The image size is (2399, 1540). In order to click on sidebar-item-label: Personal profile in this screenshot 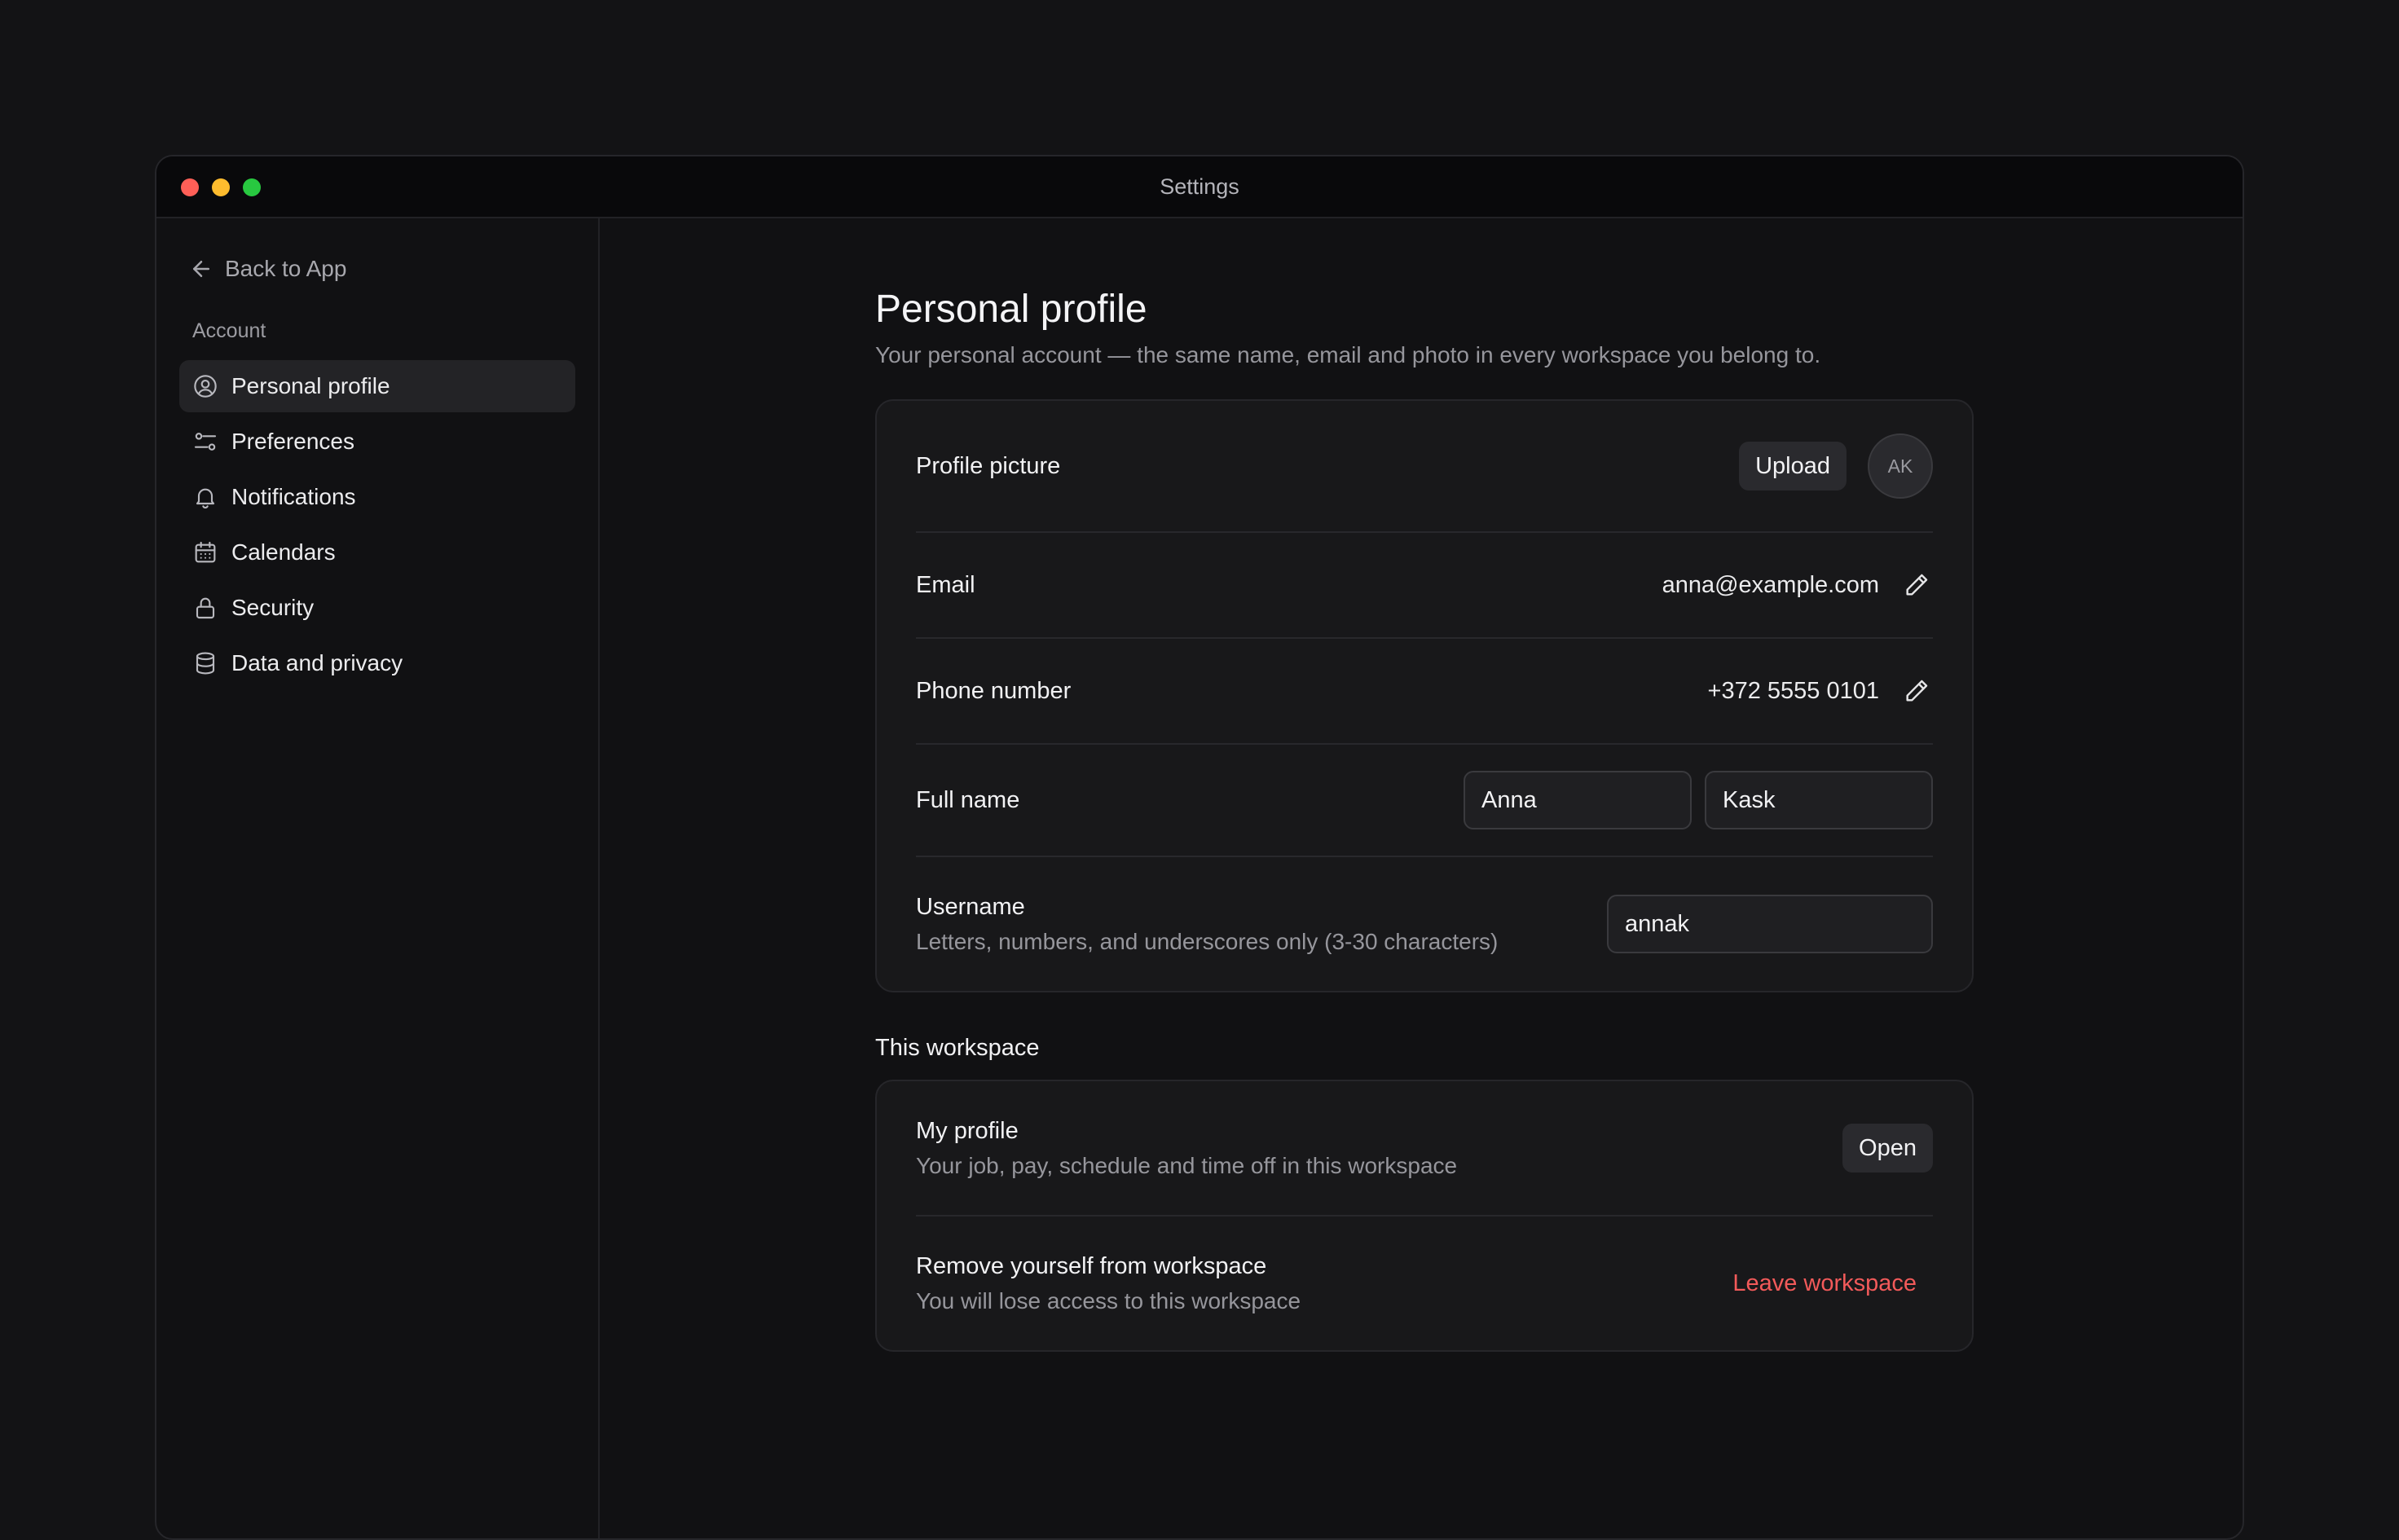, I will do `click(310, 385)`.